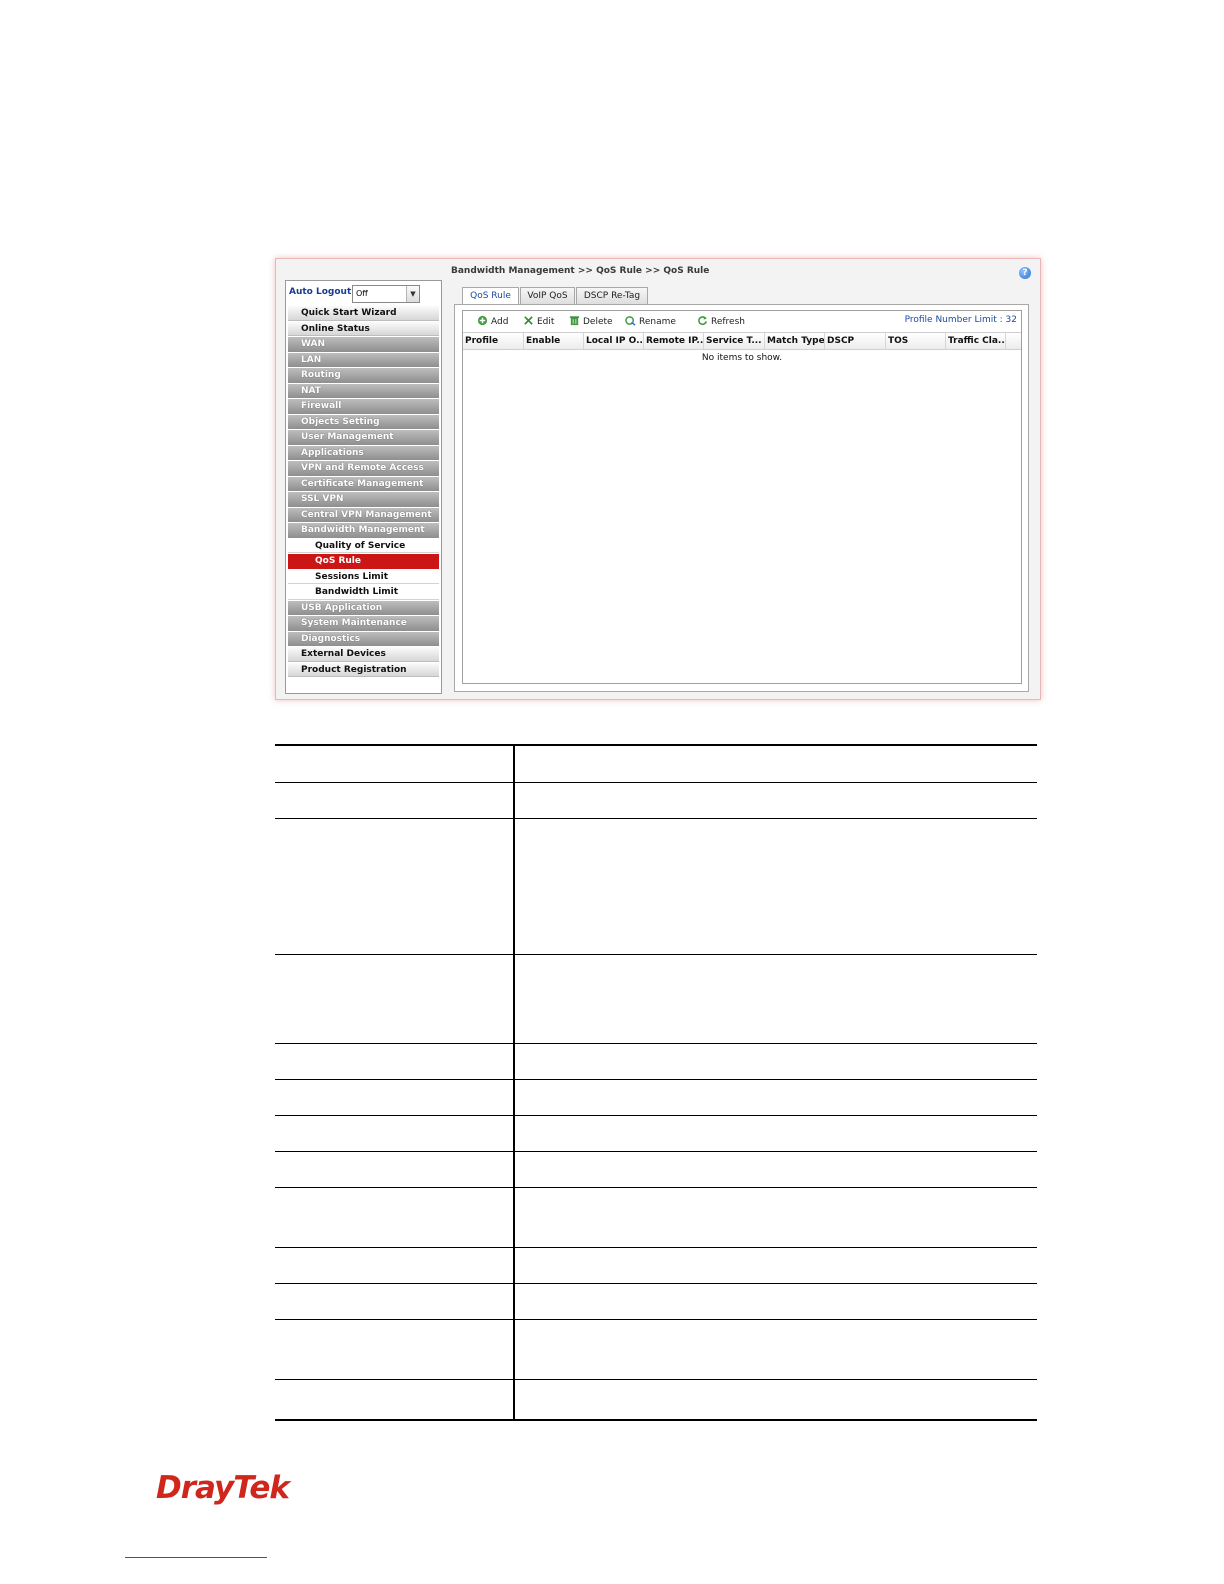 This screenshot has height=1584, width=1224. I want to click on edit-label: Edit, so click(546, 322).